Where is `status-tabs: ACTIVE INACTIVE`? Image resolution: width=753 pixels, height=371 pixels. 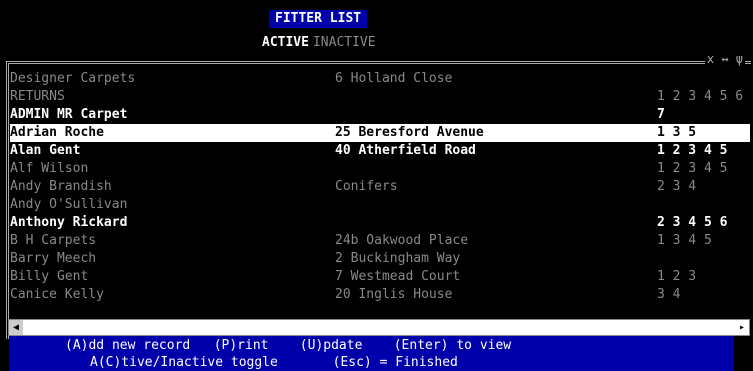 status-tabs: ACTIVE INACTIVE is located at coordinates (319, 43).